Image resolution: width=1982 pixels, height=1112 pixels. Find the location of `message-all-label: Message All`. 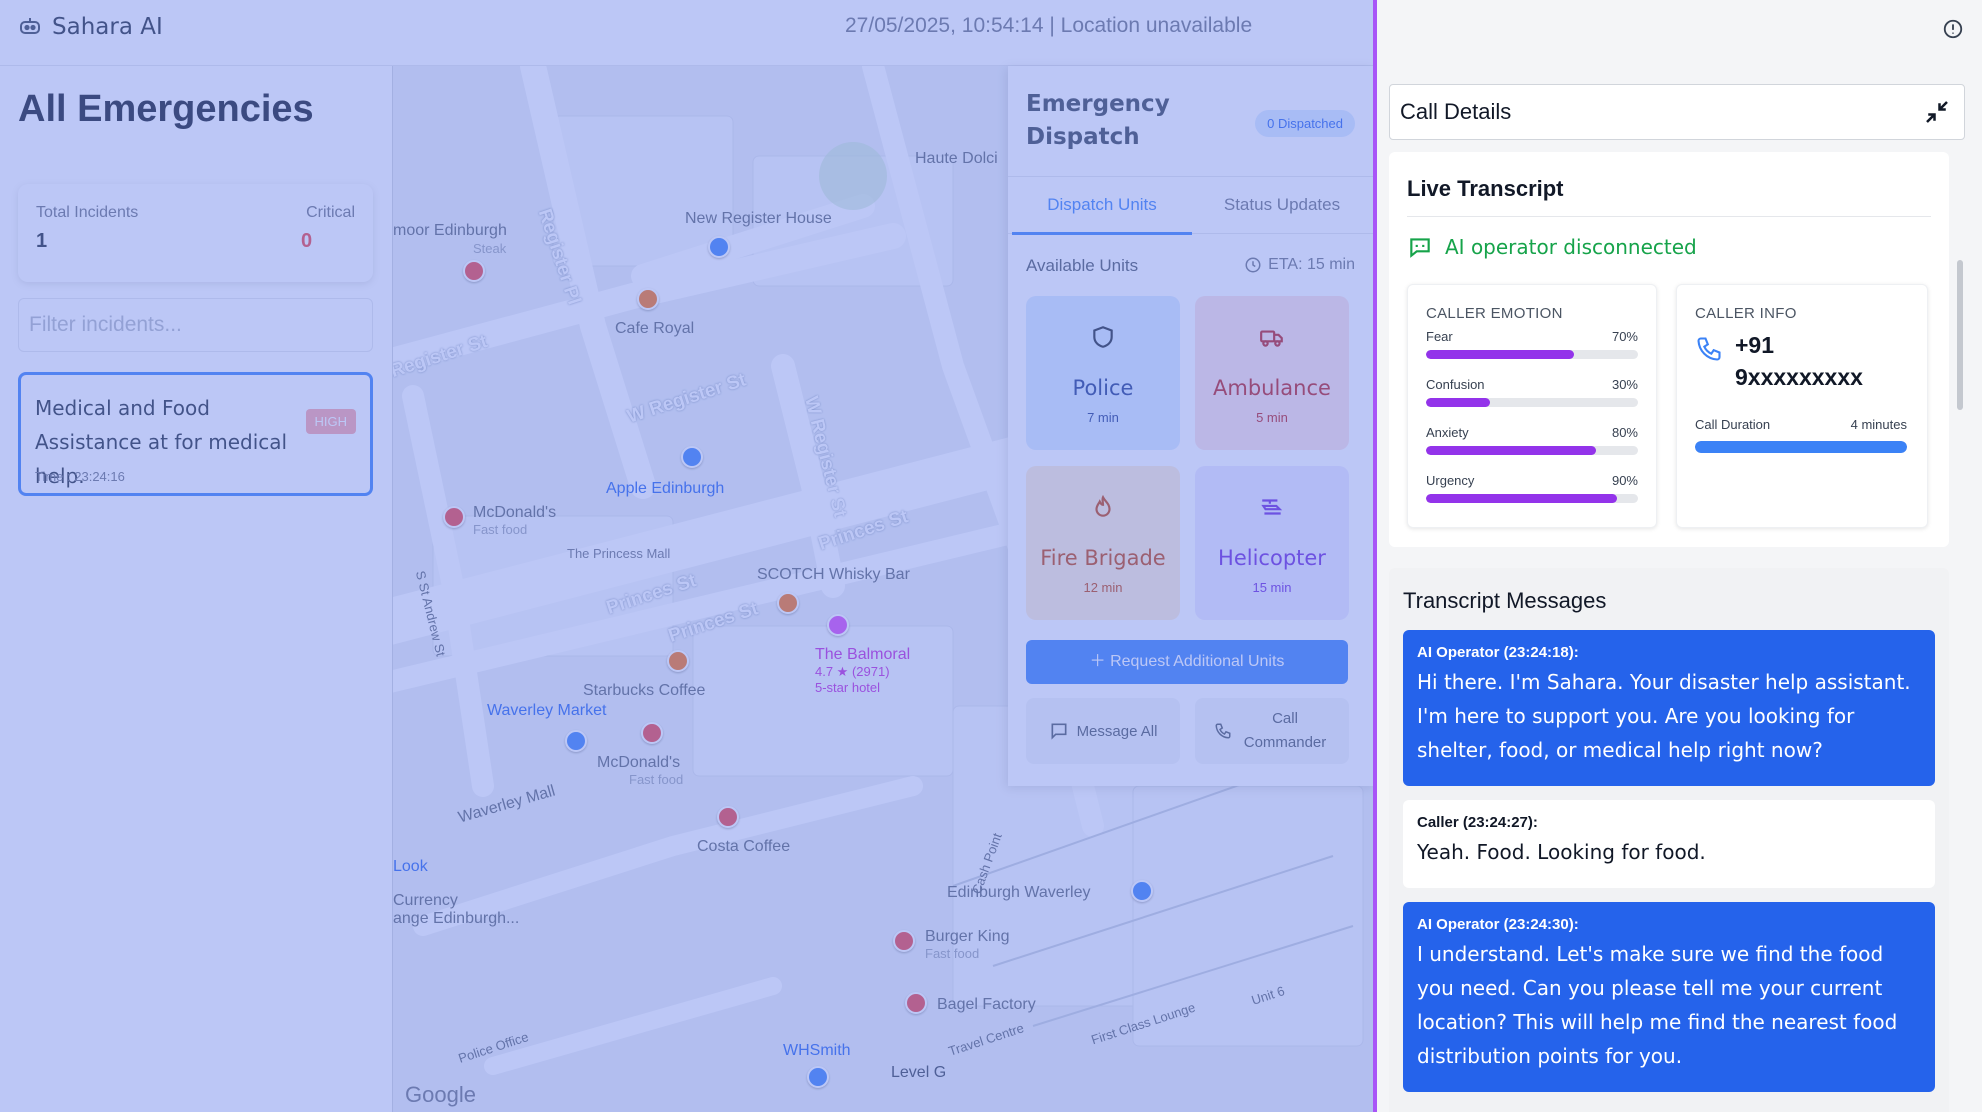

message-all-label: Message All is located at coordinates (1117, 731).